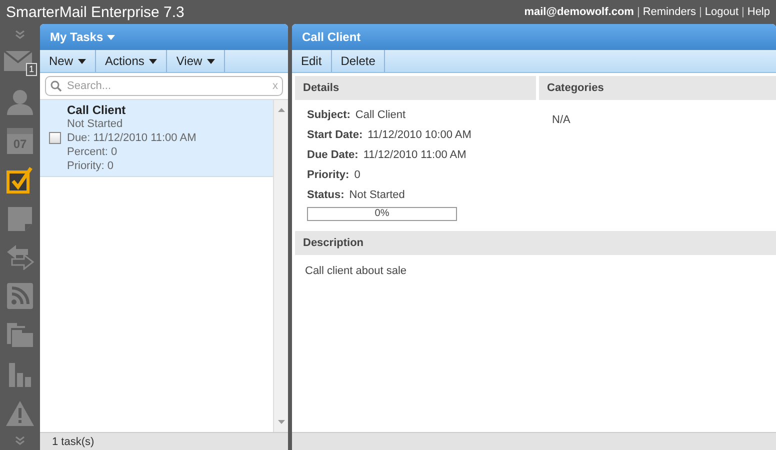  Describe the element at coordinates (20, 335) in the screenshot. I see `folders-icon` at that location.